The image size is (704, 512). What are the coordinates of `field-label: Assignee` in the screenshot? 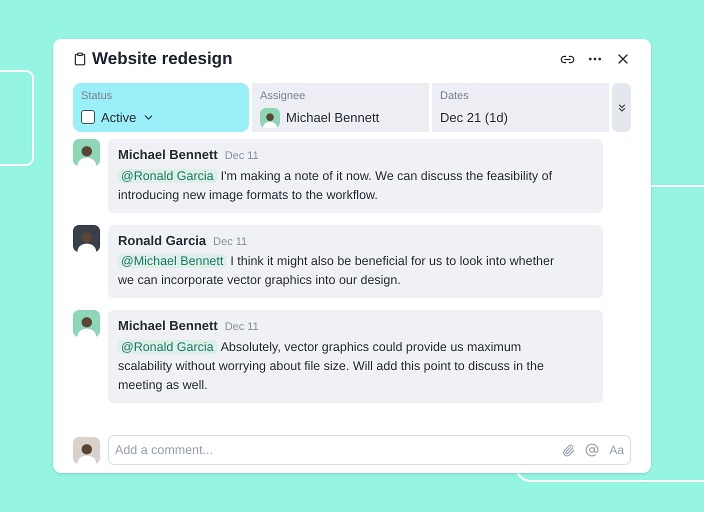 It's located at (283, 96).